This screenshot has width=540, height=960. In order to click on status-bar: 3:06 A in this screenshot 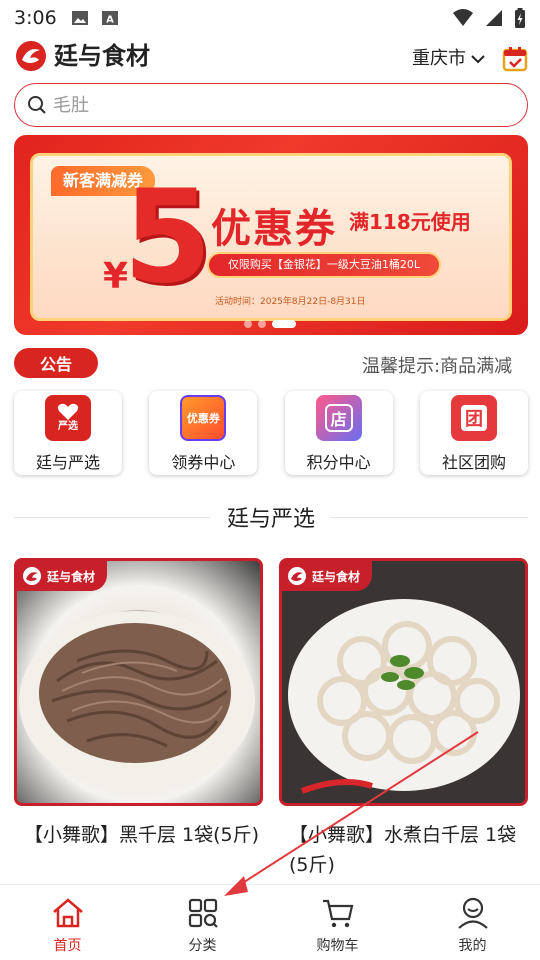, I will do `click(270, 18)`.